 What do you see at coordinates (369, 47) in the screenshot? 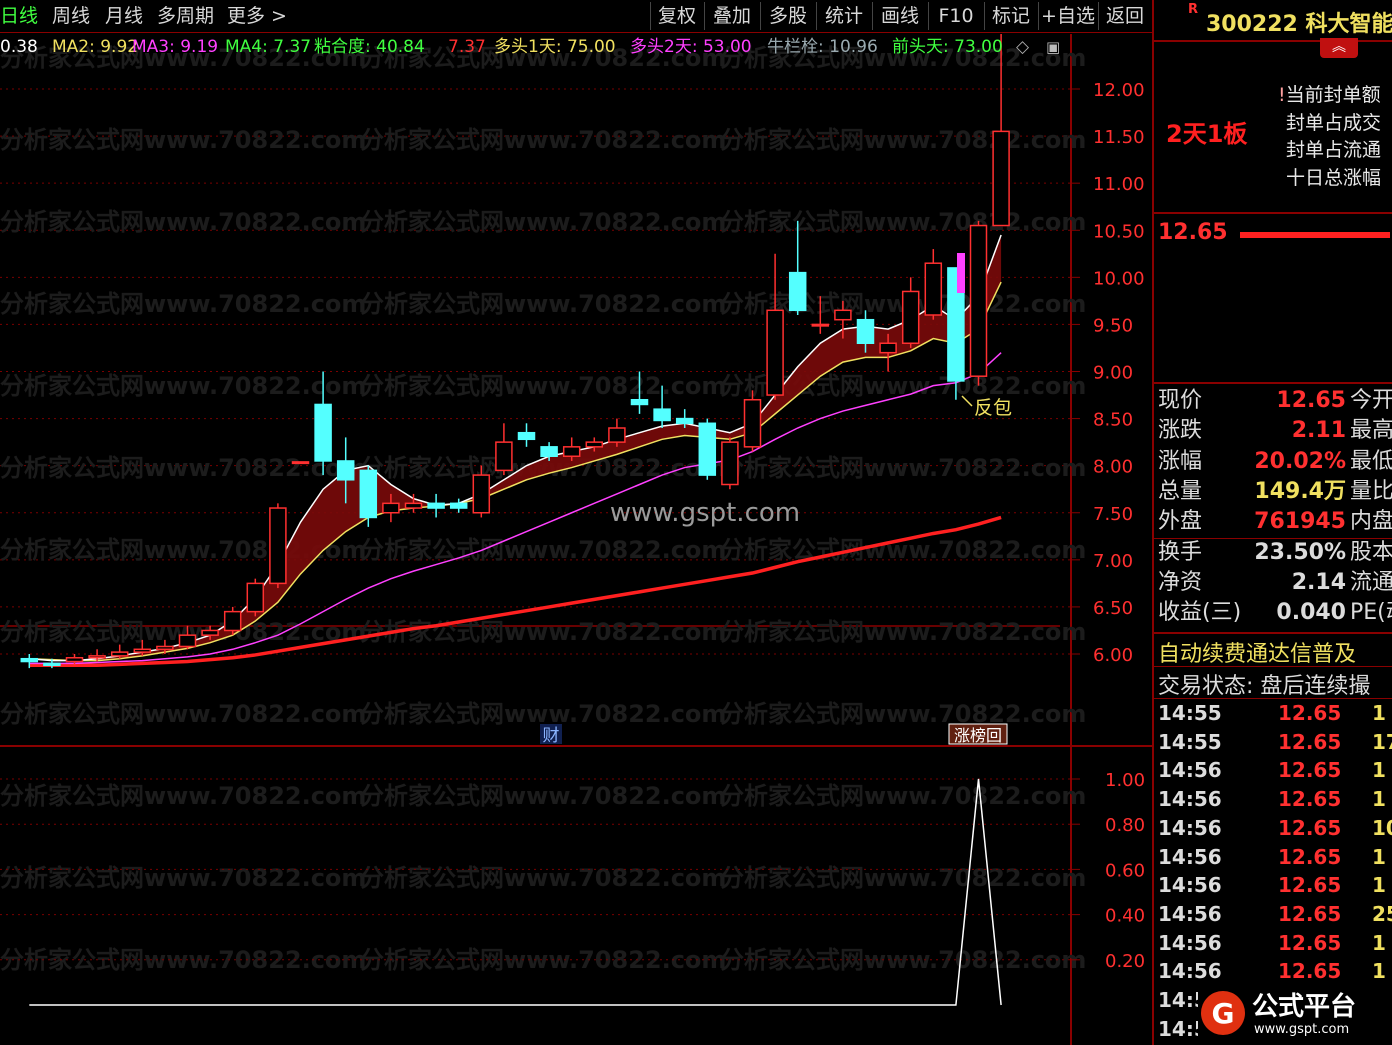
I see `indicator-convergence: 粘合度: 40.84` at bounding box center [369, 47].